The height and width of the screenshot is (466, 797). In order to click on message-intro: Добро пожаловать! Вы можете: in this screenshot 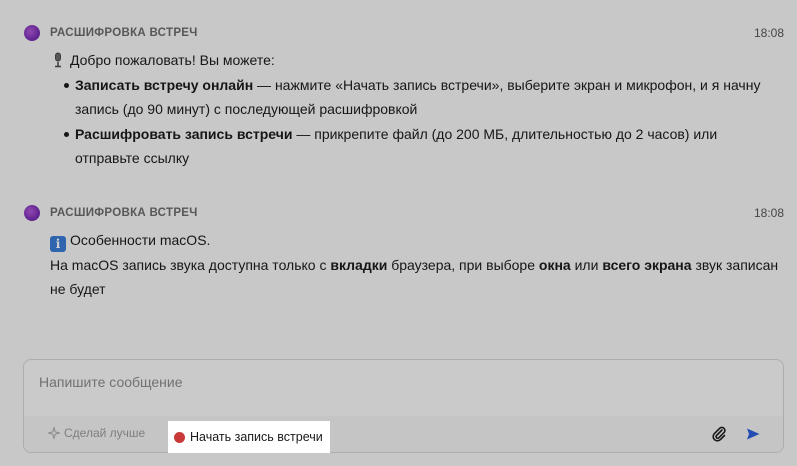, I will do `click(172, 60)`.